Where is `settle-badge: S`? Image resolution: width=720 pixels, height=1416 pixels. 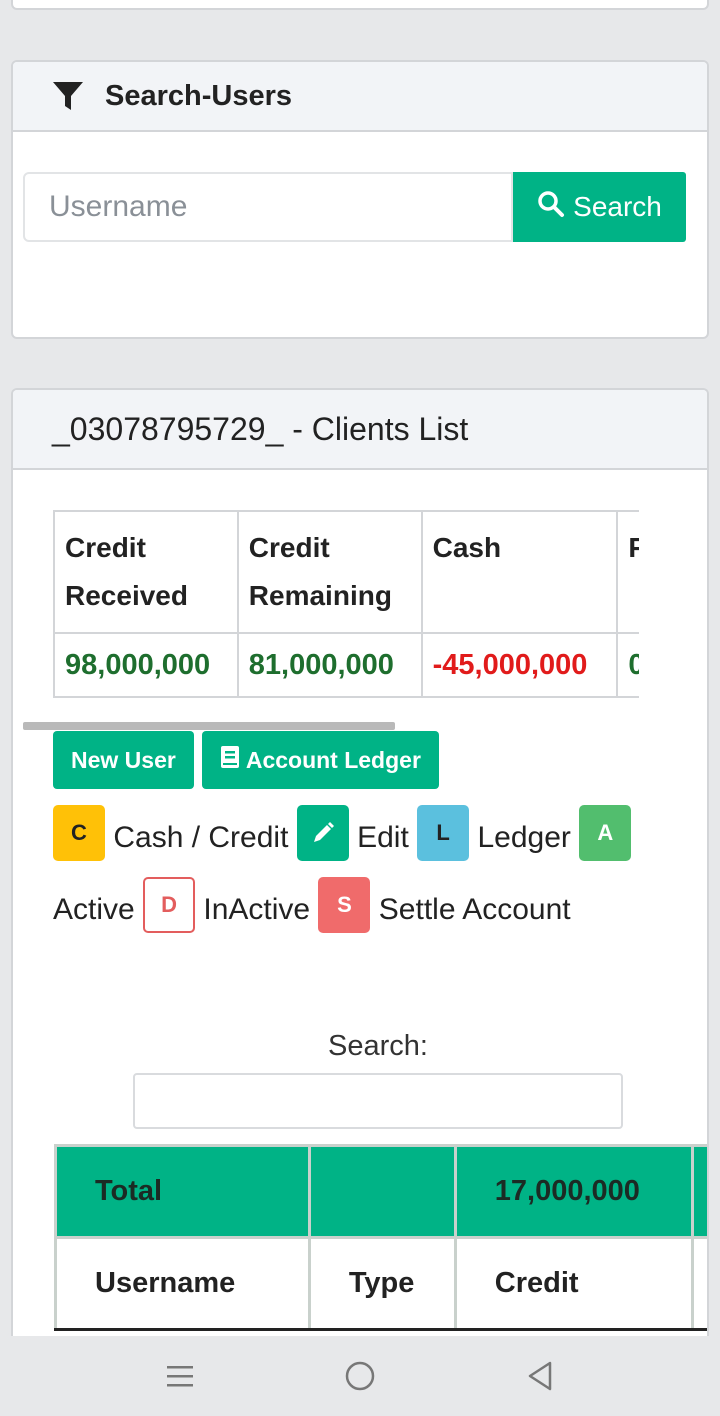 settle-badge: S is located at coordinates (344, 905).